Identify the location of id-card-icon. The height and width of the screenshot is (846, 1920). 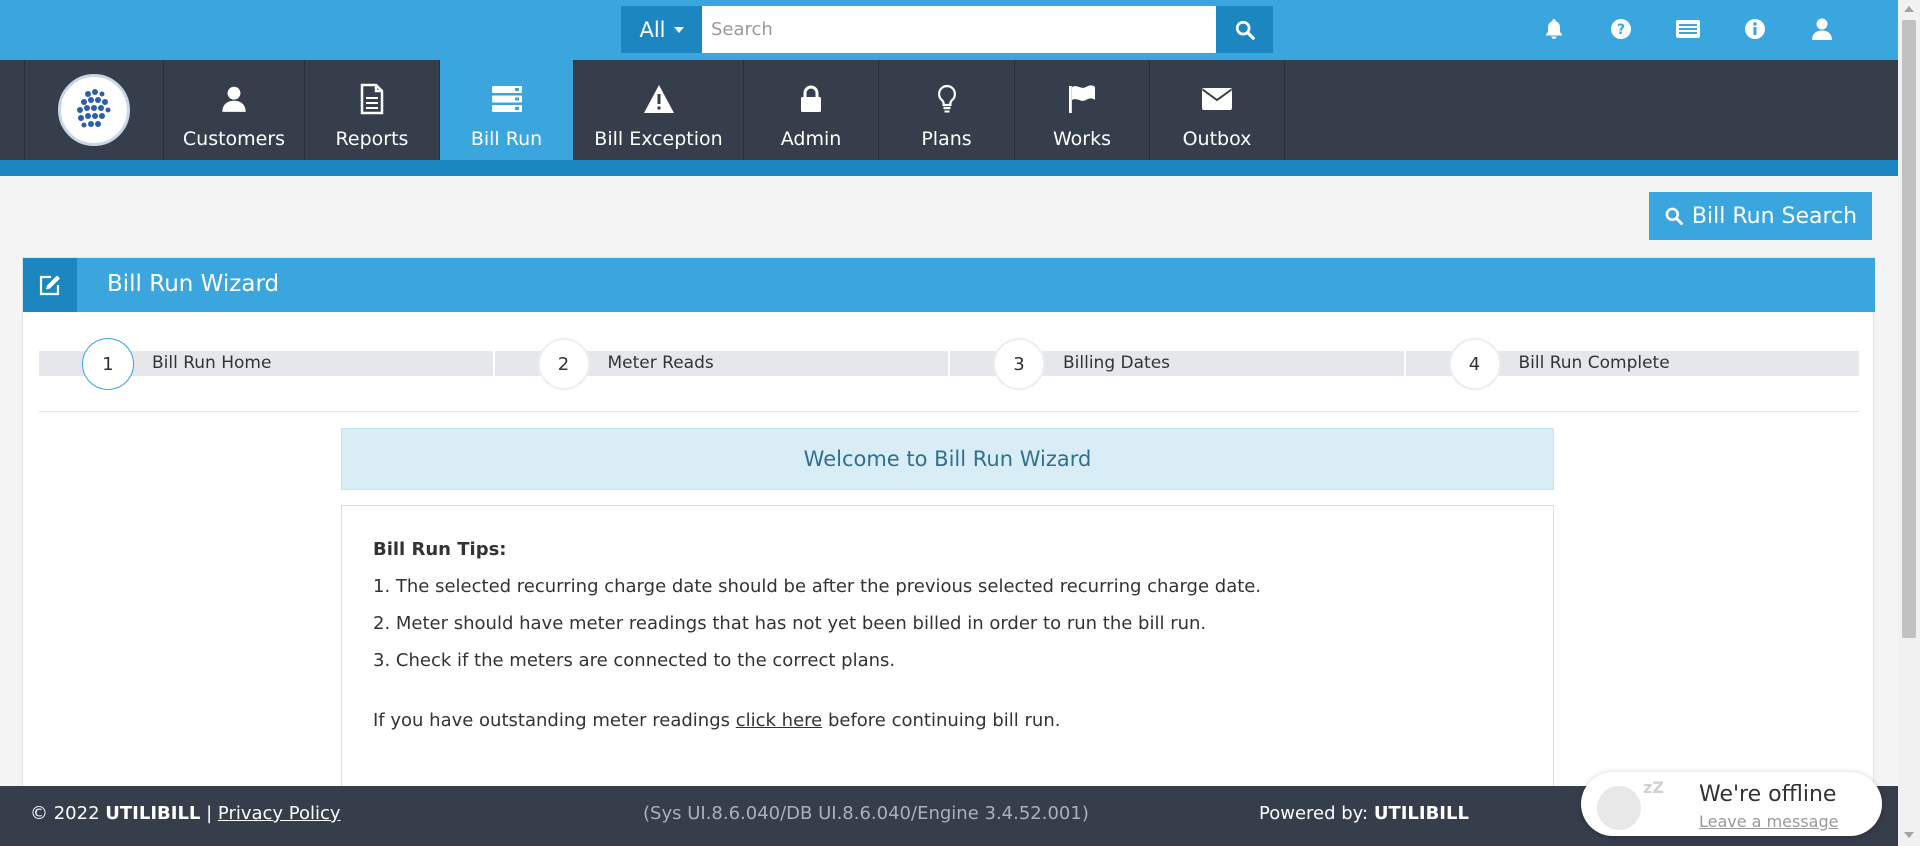
(1687, 29).